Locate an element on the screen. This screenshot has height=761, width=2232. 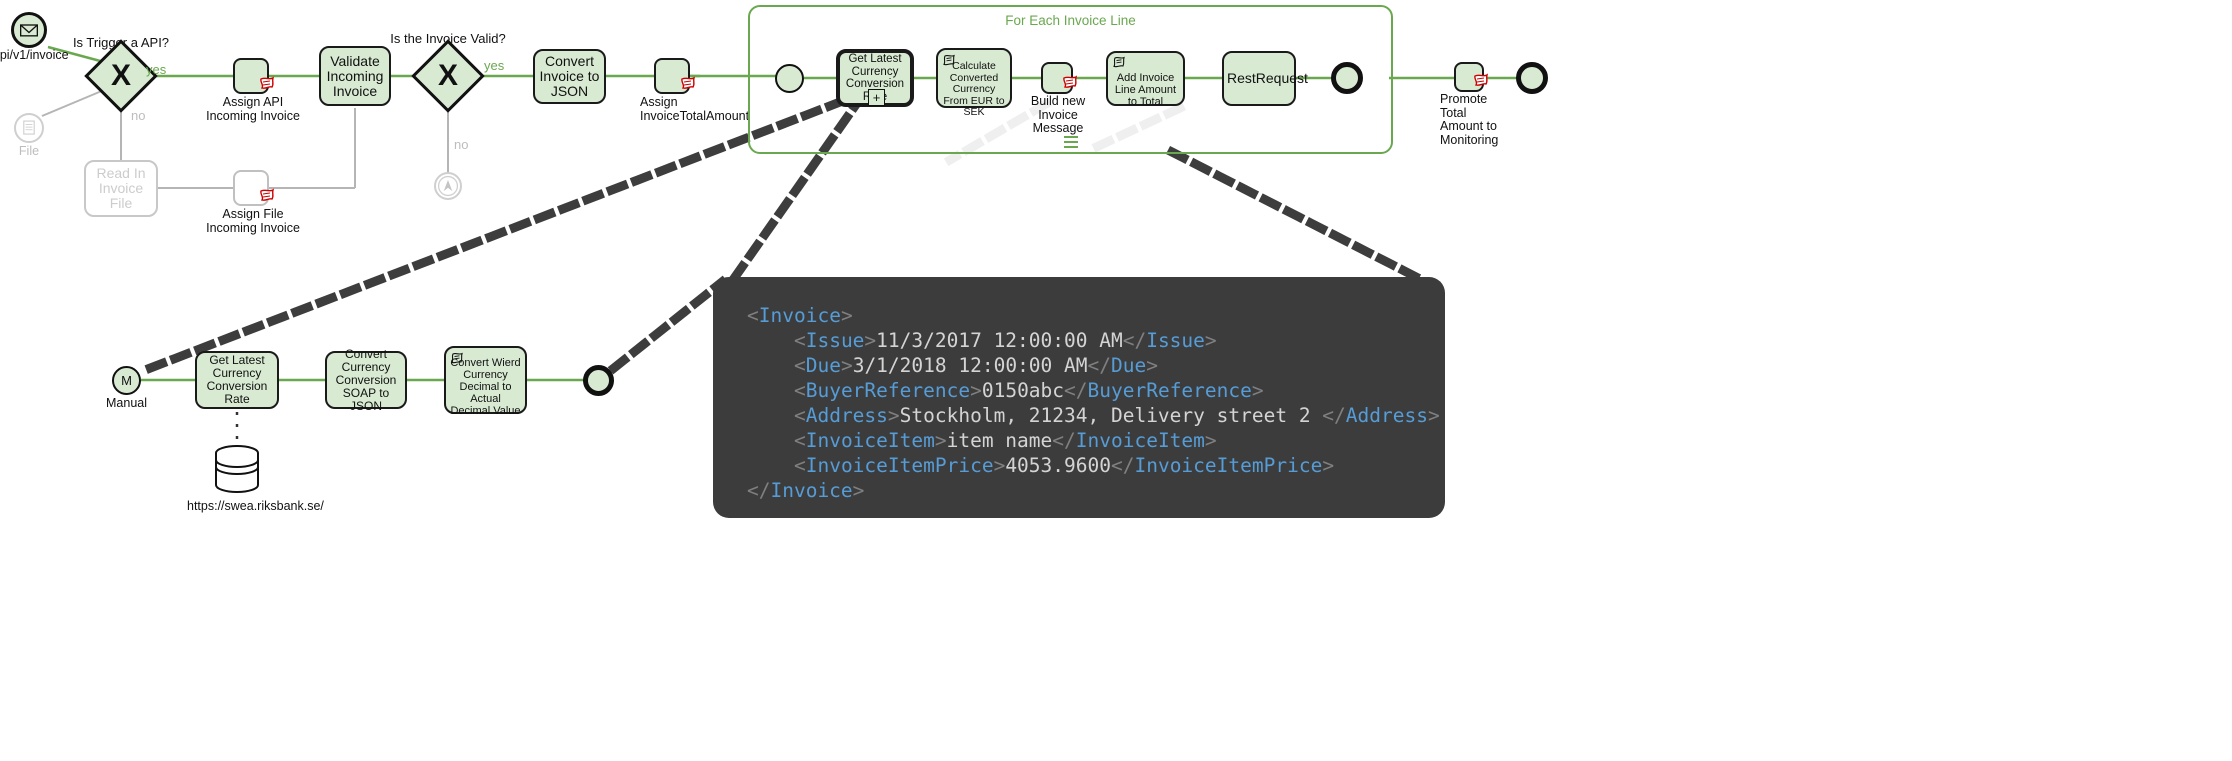
subprocess-end-event is located at coordinates (1347, 78).